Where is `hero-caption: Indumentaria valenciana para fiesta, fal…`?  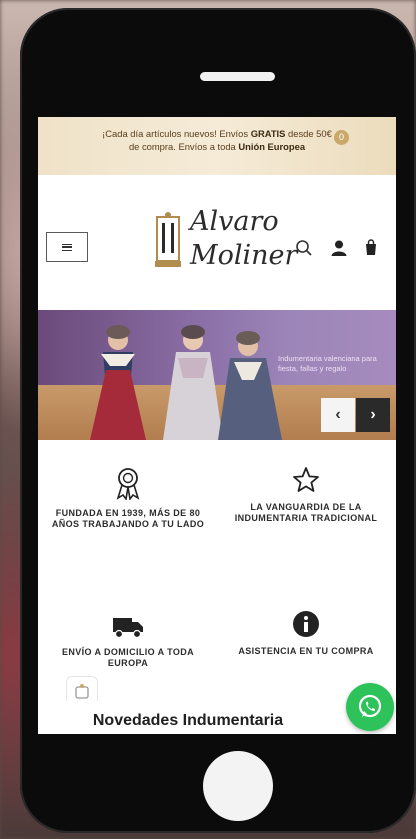 hero-caption: Indumentaria valenciana para fiesta, fal… is located at coordinates (327, 363).